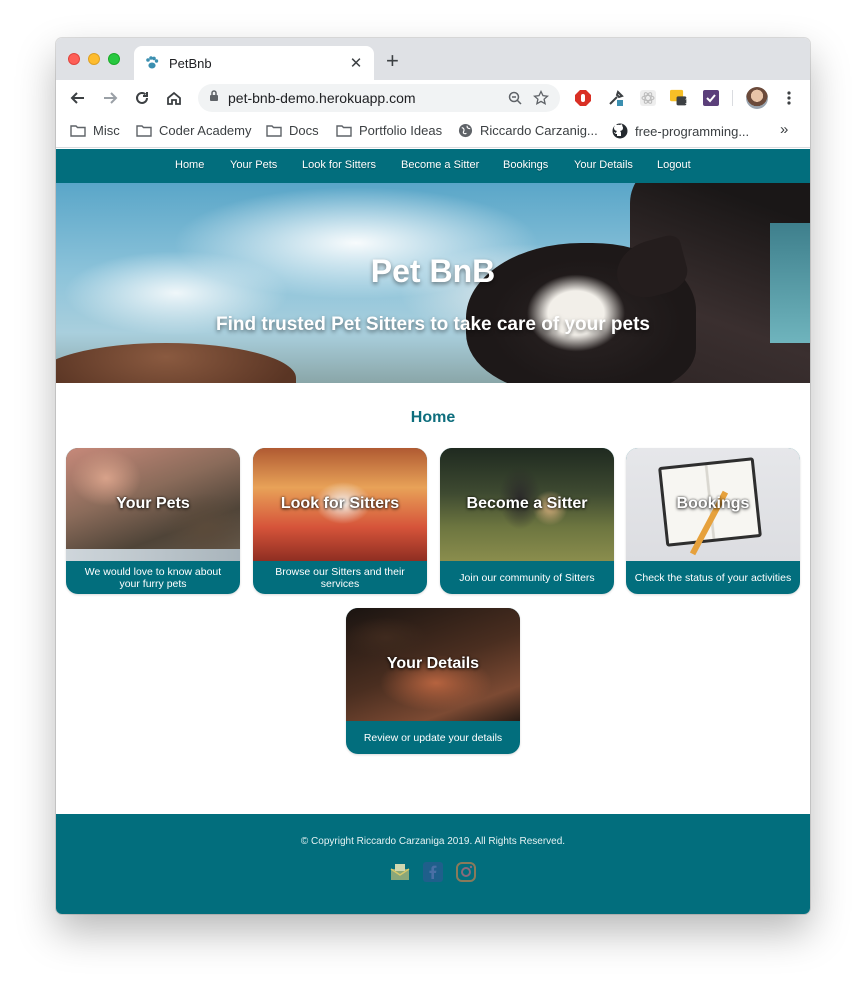  Describe the element at coordinates (711, 98) in the screenshot. I see `tasks-extension-icon` at that location.